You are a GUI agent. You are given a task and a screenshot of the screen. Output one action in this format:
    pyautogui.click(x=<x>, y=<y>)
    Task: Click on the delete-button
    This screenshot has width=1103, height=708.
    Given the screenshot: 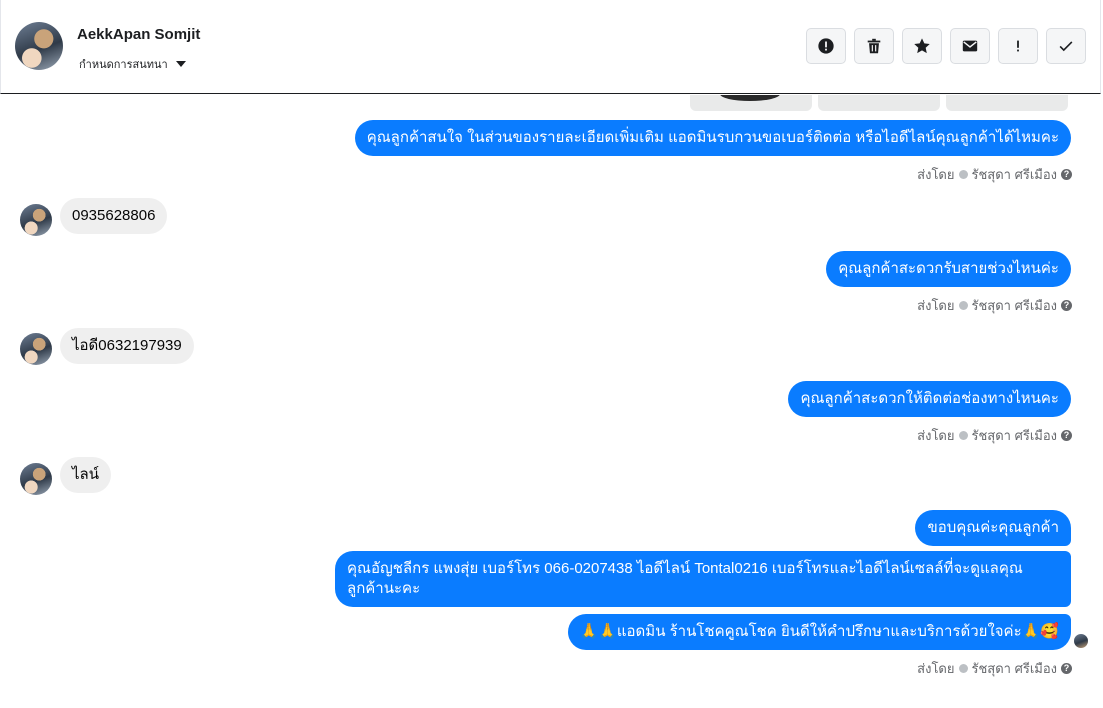 What is the action you would take?
    pyautogui.click(x=874, y=46)
    